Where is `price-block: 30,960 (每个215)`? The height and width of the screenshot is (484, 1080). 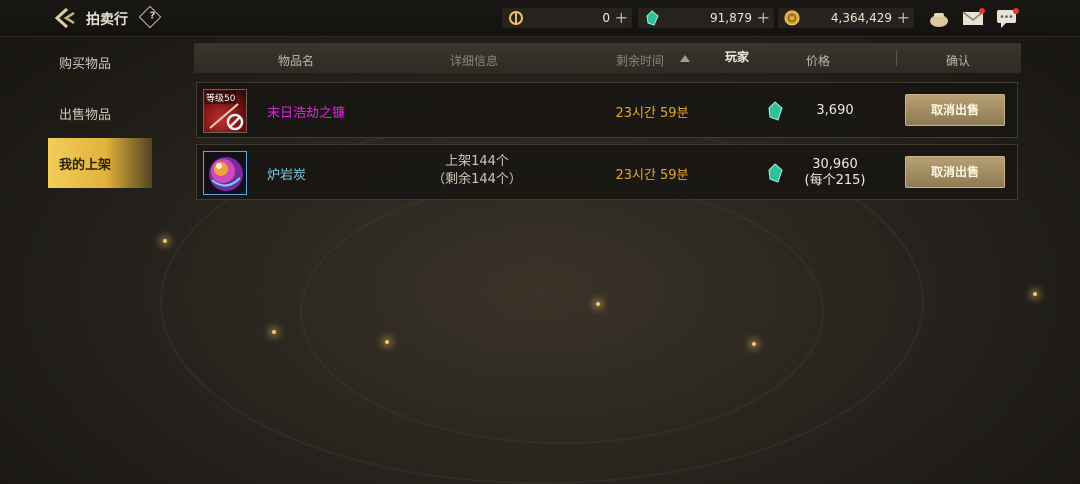 price-block: 30,960 (每个215) is located at coordinates (835, 173).